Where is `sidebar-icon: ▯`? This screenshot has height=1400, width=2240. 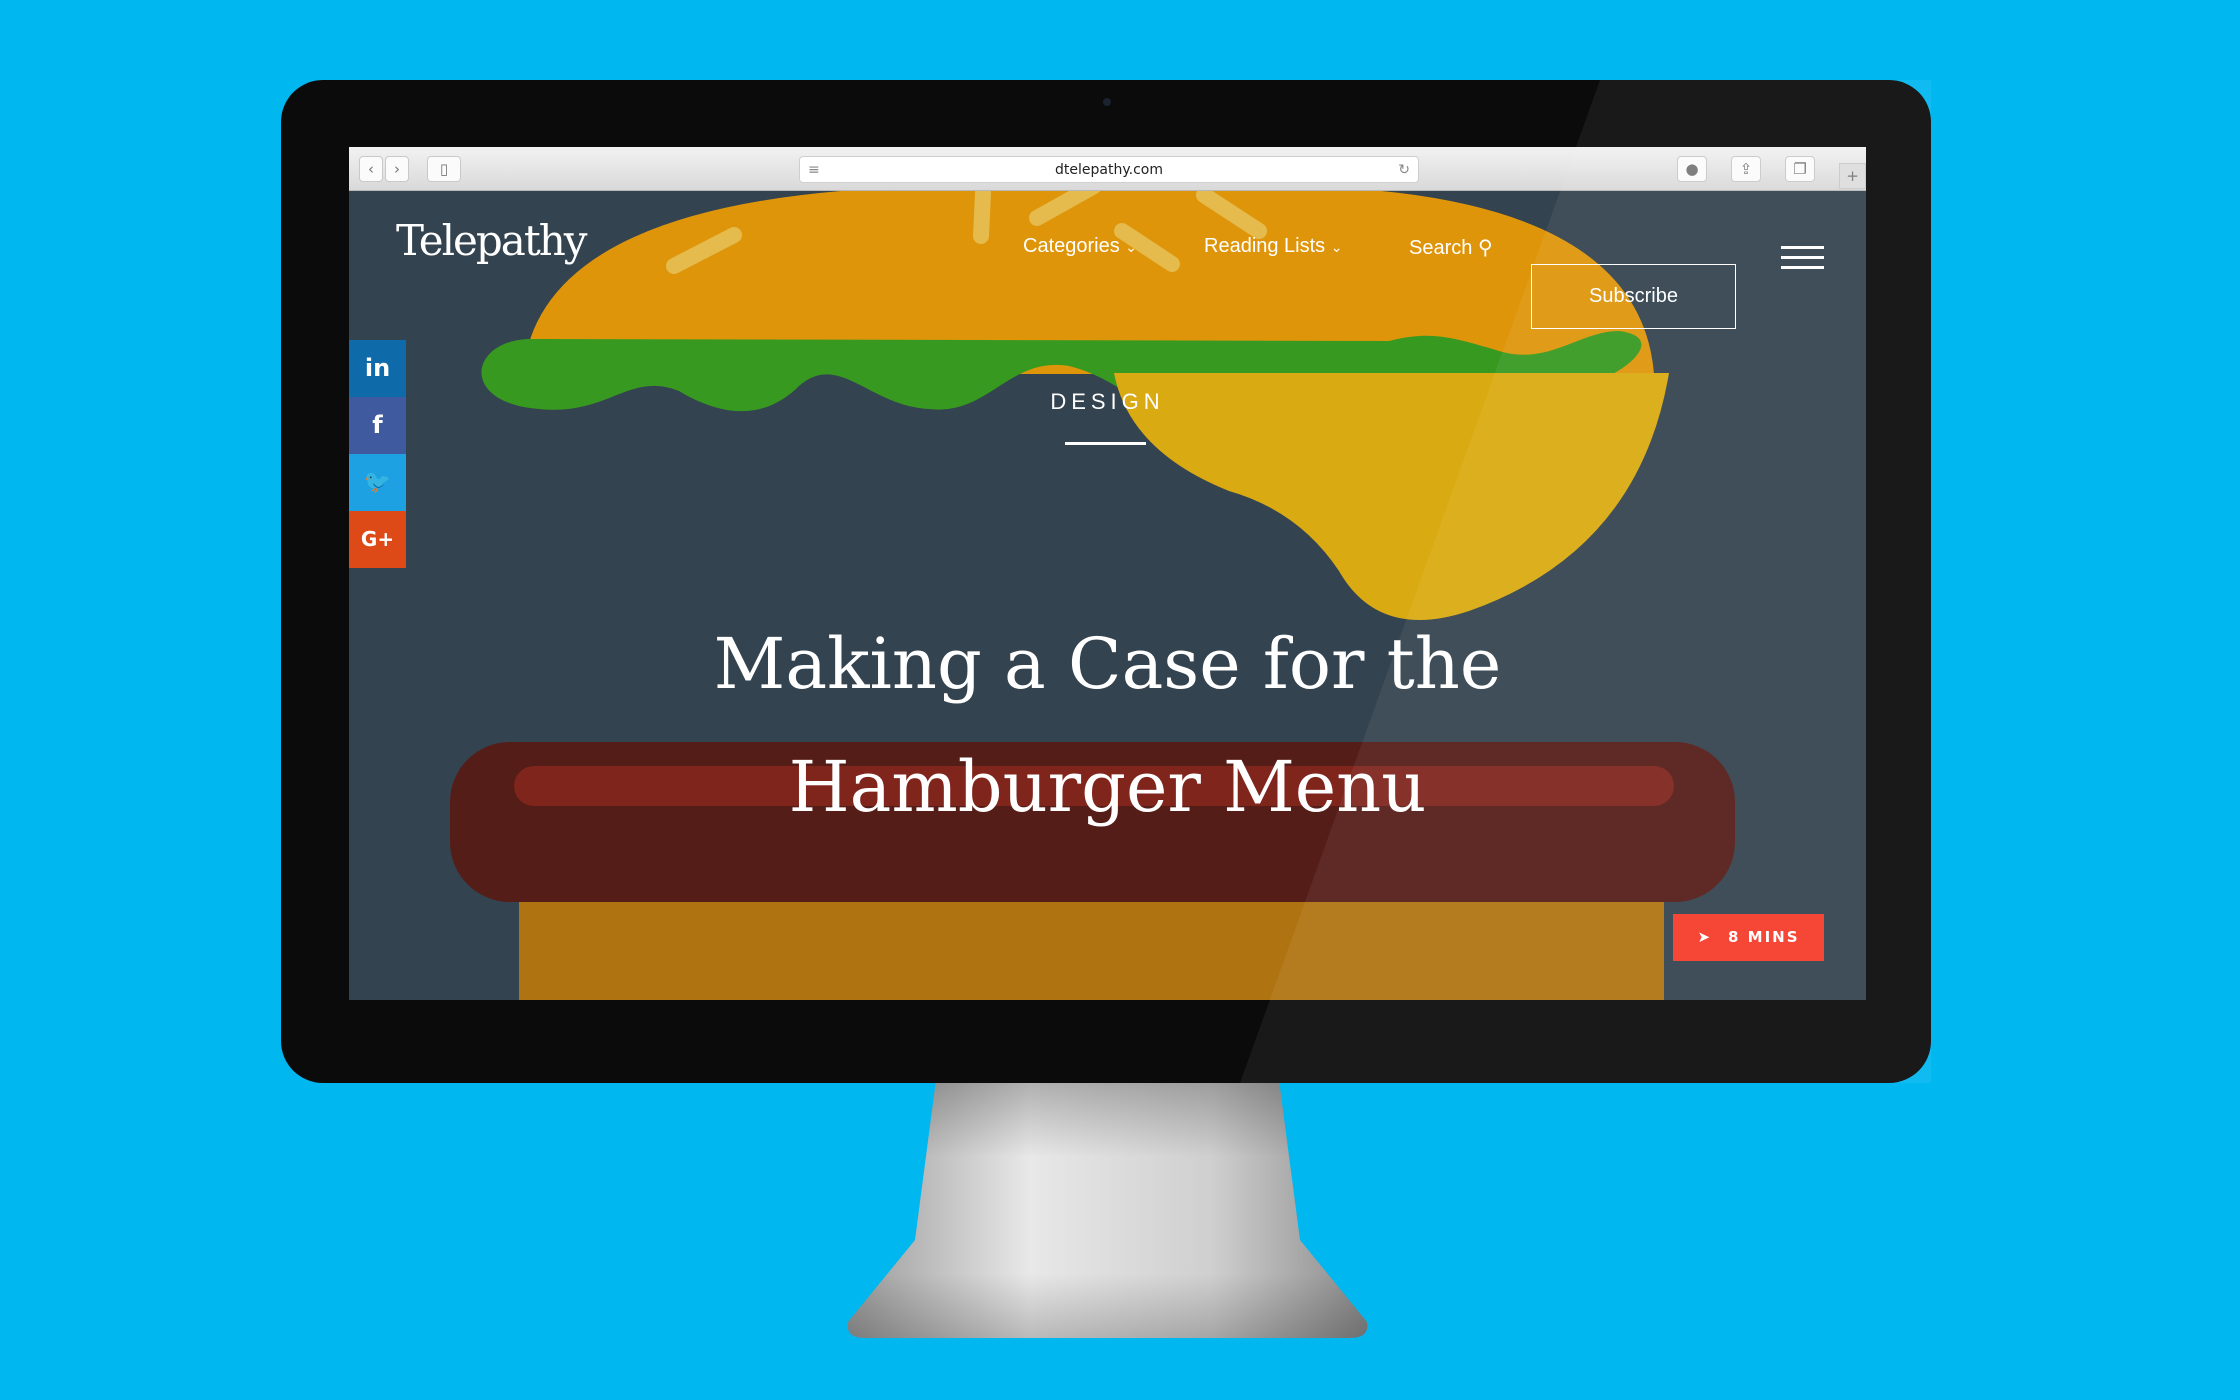
sidebar-icon: ▯ is located at coordinates (444, 169).